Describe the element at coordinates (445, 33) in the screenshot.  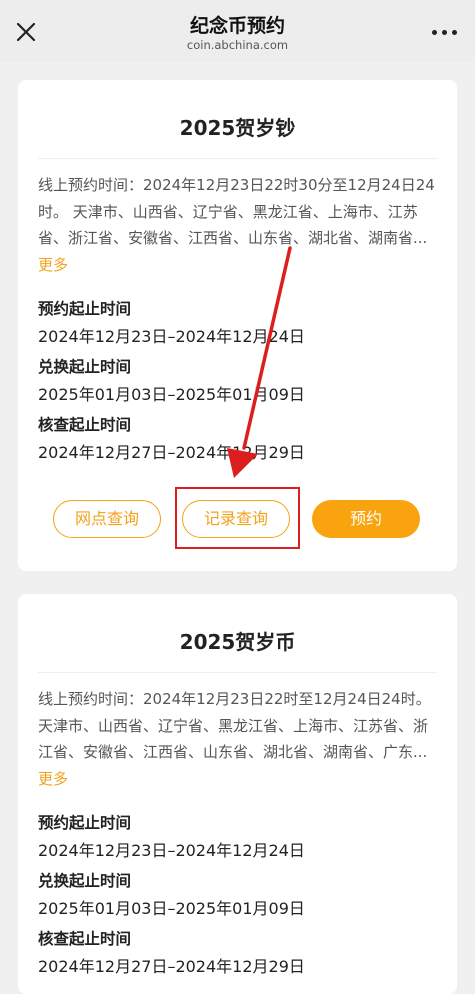
I see `more-options-icon` at that location.